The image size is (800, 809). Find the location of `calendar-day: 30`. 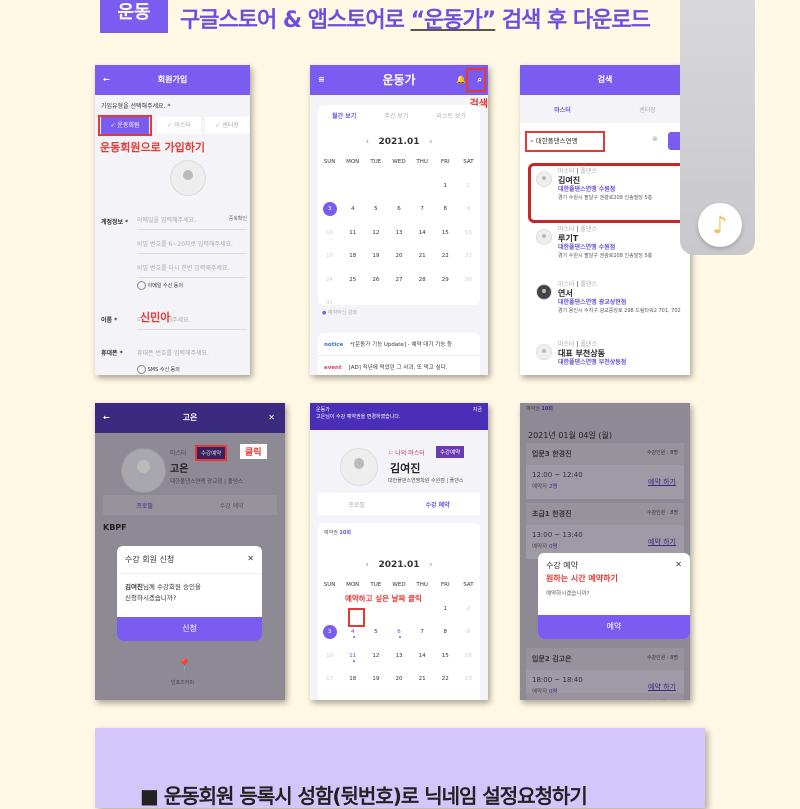

calendar-day: 30 is located at coordinates (468, 281).